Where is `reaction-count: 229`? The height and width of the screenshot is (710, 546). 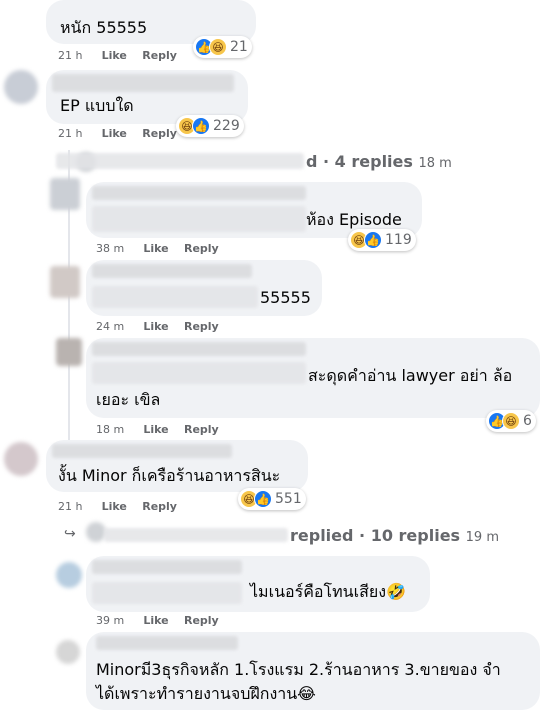 reaction-count: 229 is located at coordinates (226, 126).